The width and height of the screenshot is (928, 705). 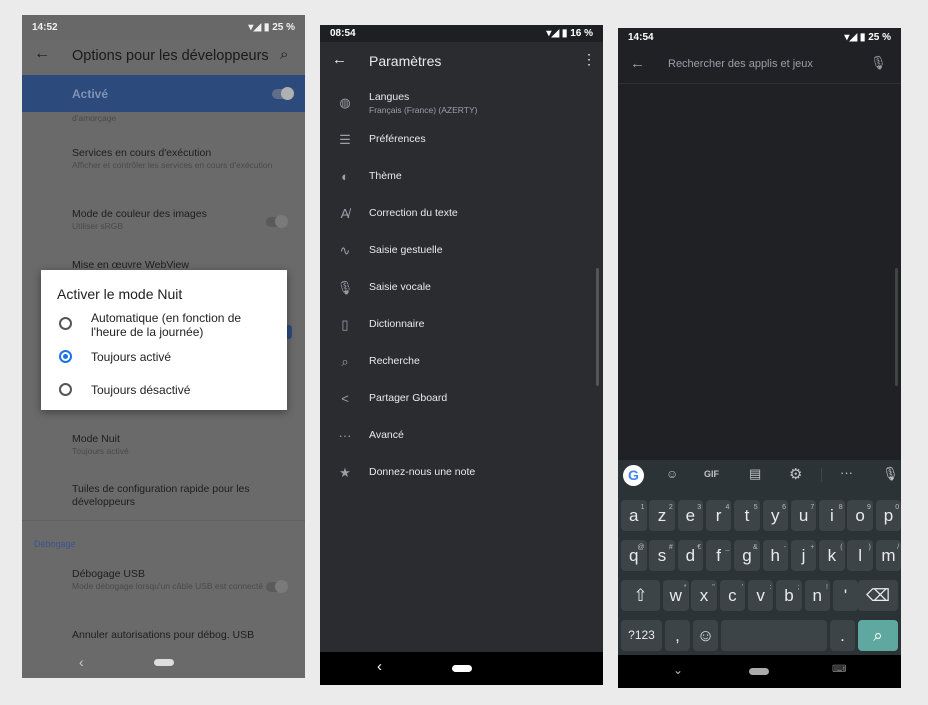 I want to click on settings-item: < Partager Gboard, so click(x=455, y=398).